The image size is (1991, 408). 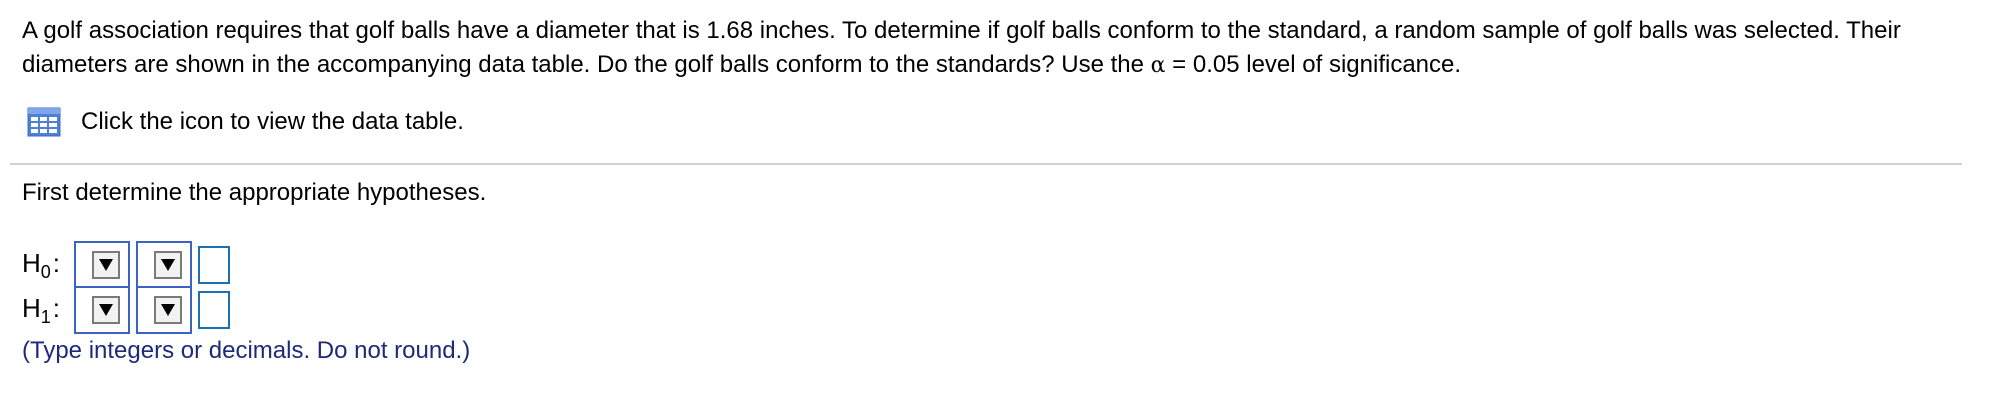 I want to click on alpha-level-text: = 0.05 level of significance., so click(x=1313, y=64).